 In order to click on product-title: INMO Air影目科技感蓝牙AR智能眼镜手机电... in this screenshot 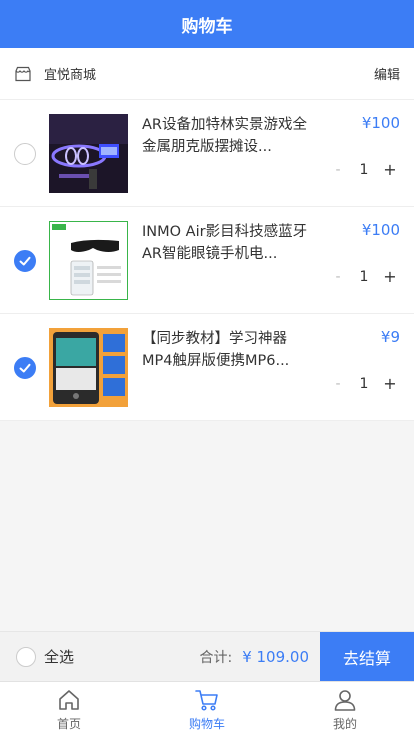, I will do `click(227, 243)`.